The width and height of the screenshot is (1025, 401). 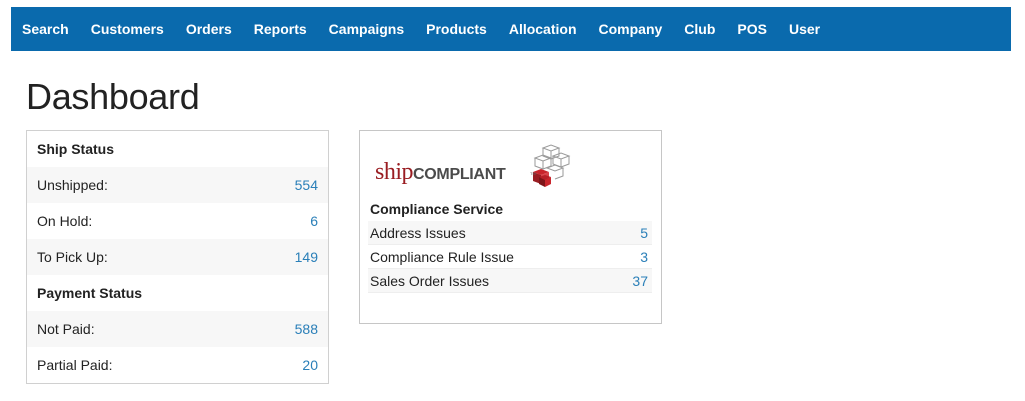 I want to click on ship-row-unshipped: Unshipped: 554, so click(x=177, y=185).